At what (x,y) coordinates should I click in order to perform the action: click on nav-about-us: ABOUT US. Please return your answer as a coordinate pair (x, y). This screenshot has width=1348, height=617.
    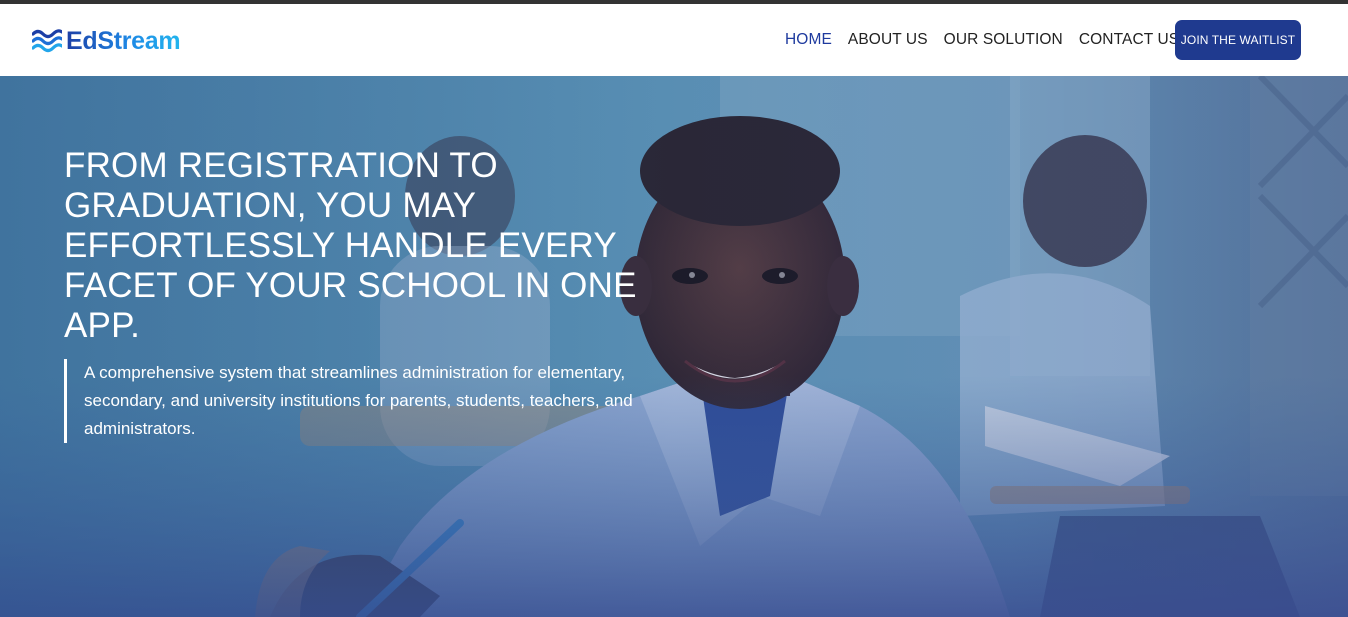
    Looking at the image, I should click on (888, 40).